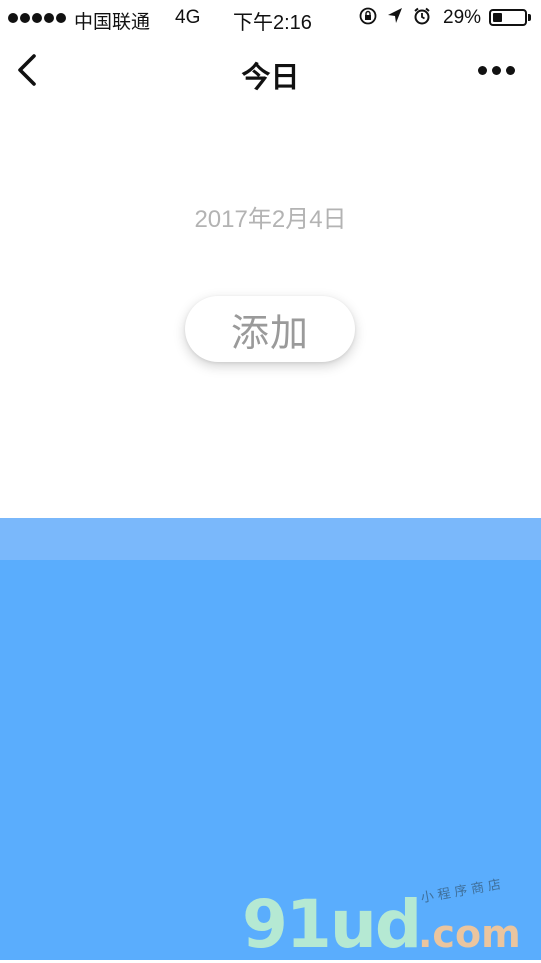 Image resolution: width=541 pixels, height=963 pixels. What do you see at coordinates (482, 70) in the screenshot?
I see `more-dots-icon` at bounding box center [482, 70].